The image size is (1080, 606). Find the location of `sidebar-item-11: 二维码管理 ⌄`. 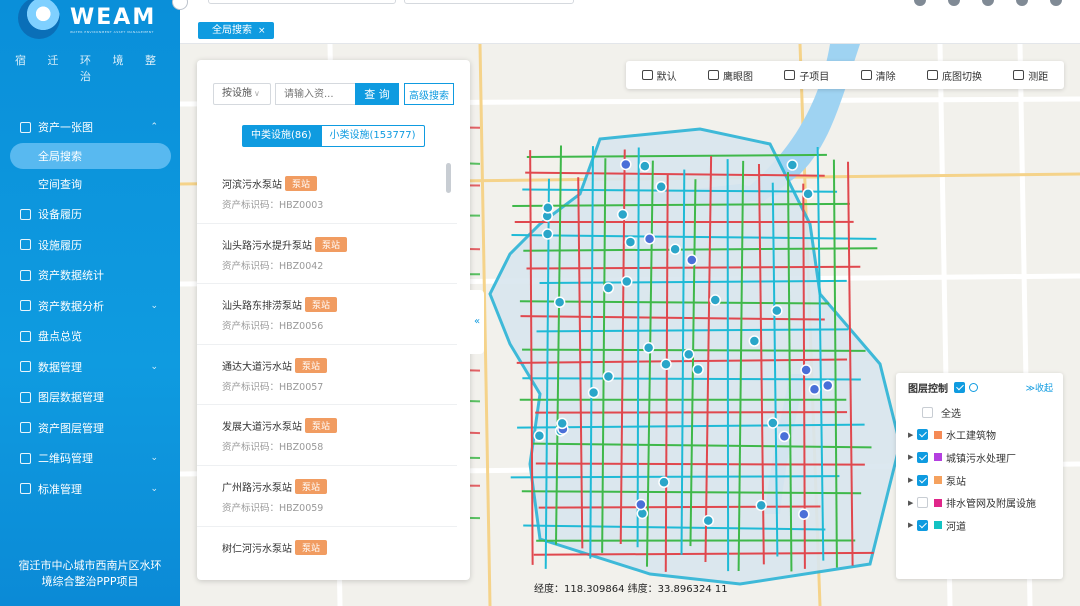

sidebar-item-11: 二维码管理 ⌄ is located at coordinates (90, 458).